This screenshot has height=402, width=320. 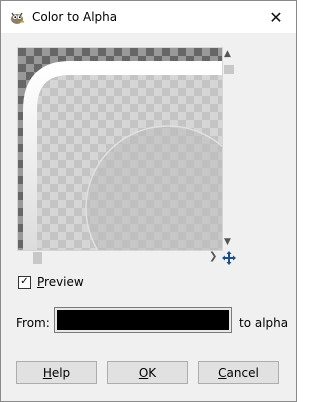 What do you see at coordinates (148, 17) in the screenshot?
I see `title-bar: Color to Alpha ✕` at bounding box center [148, 17].